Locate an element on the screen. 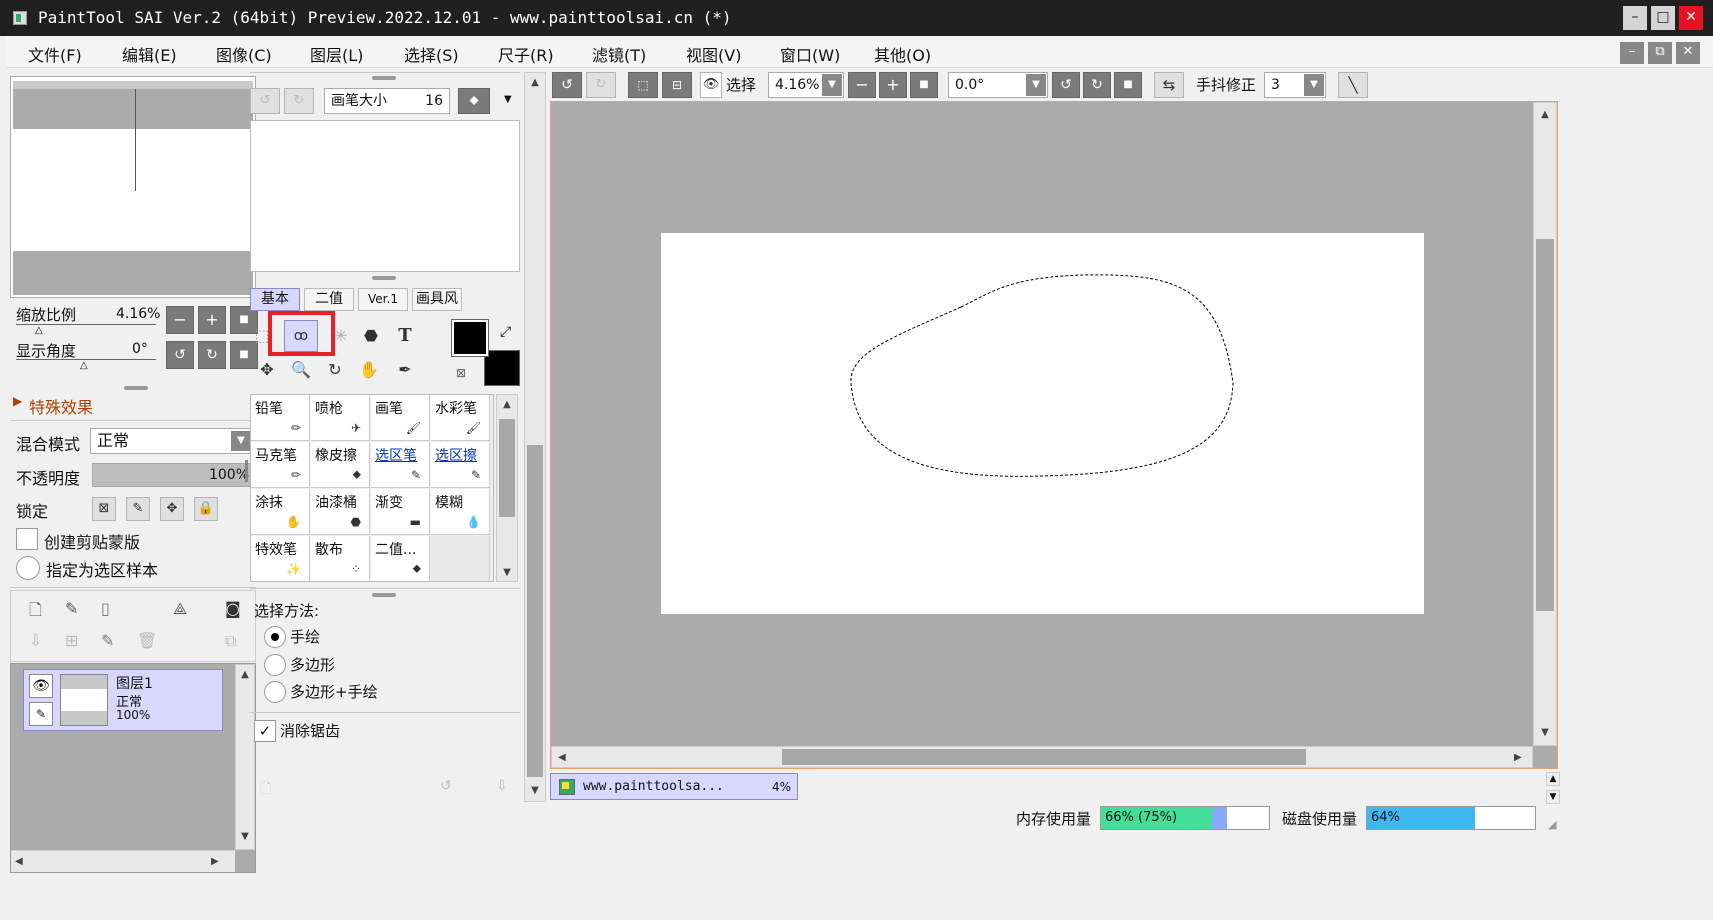  save-preset-icon: ⇩ is located at coordinates (502, 786).